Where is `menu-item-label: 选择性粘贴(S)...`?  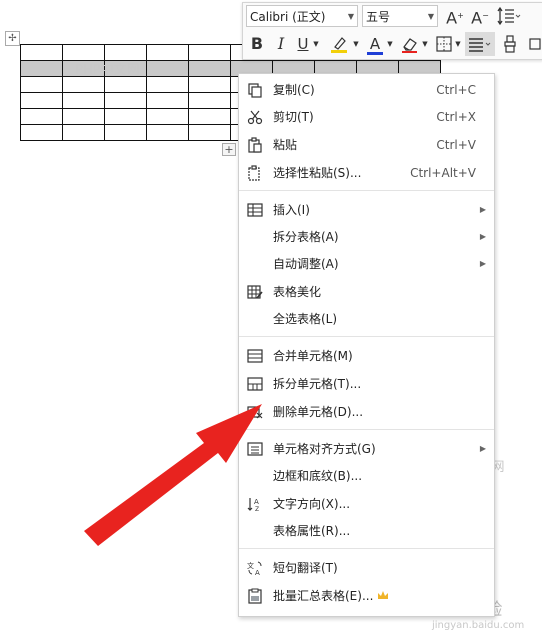
menu-item-label: 选择性粘贴(S)... is located at coordinates (317, 173).